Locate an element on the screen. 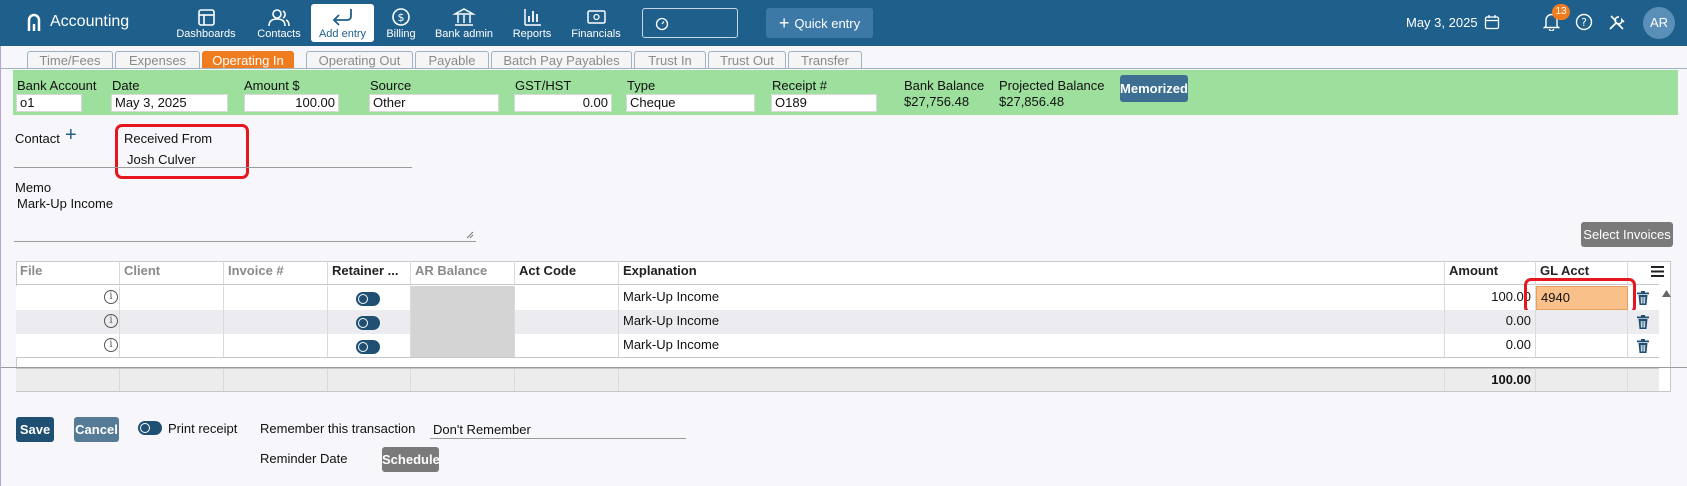 The image size is (1687, 486). remember-select: Don't Remember is located at coordinates (482, 429).